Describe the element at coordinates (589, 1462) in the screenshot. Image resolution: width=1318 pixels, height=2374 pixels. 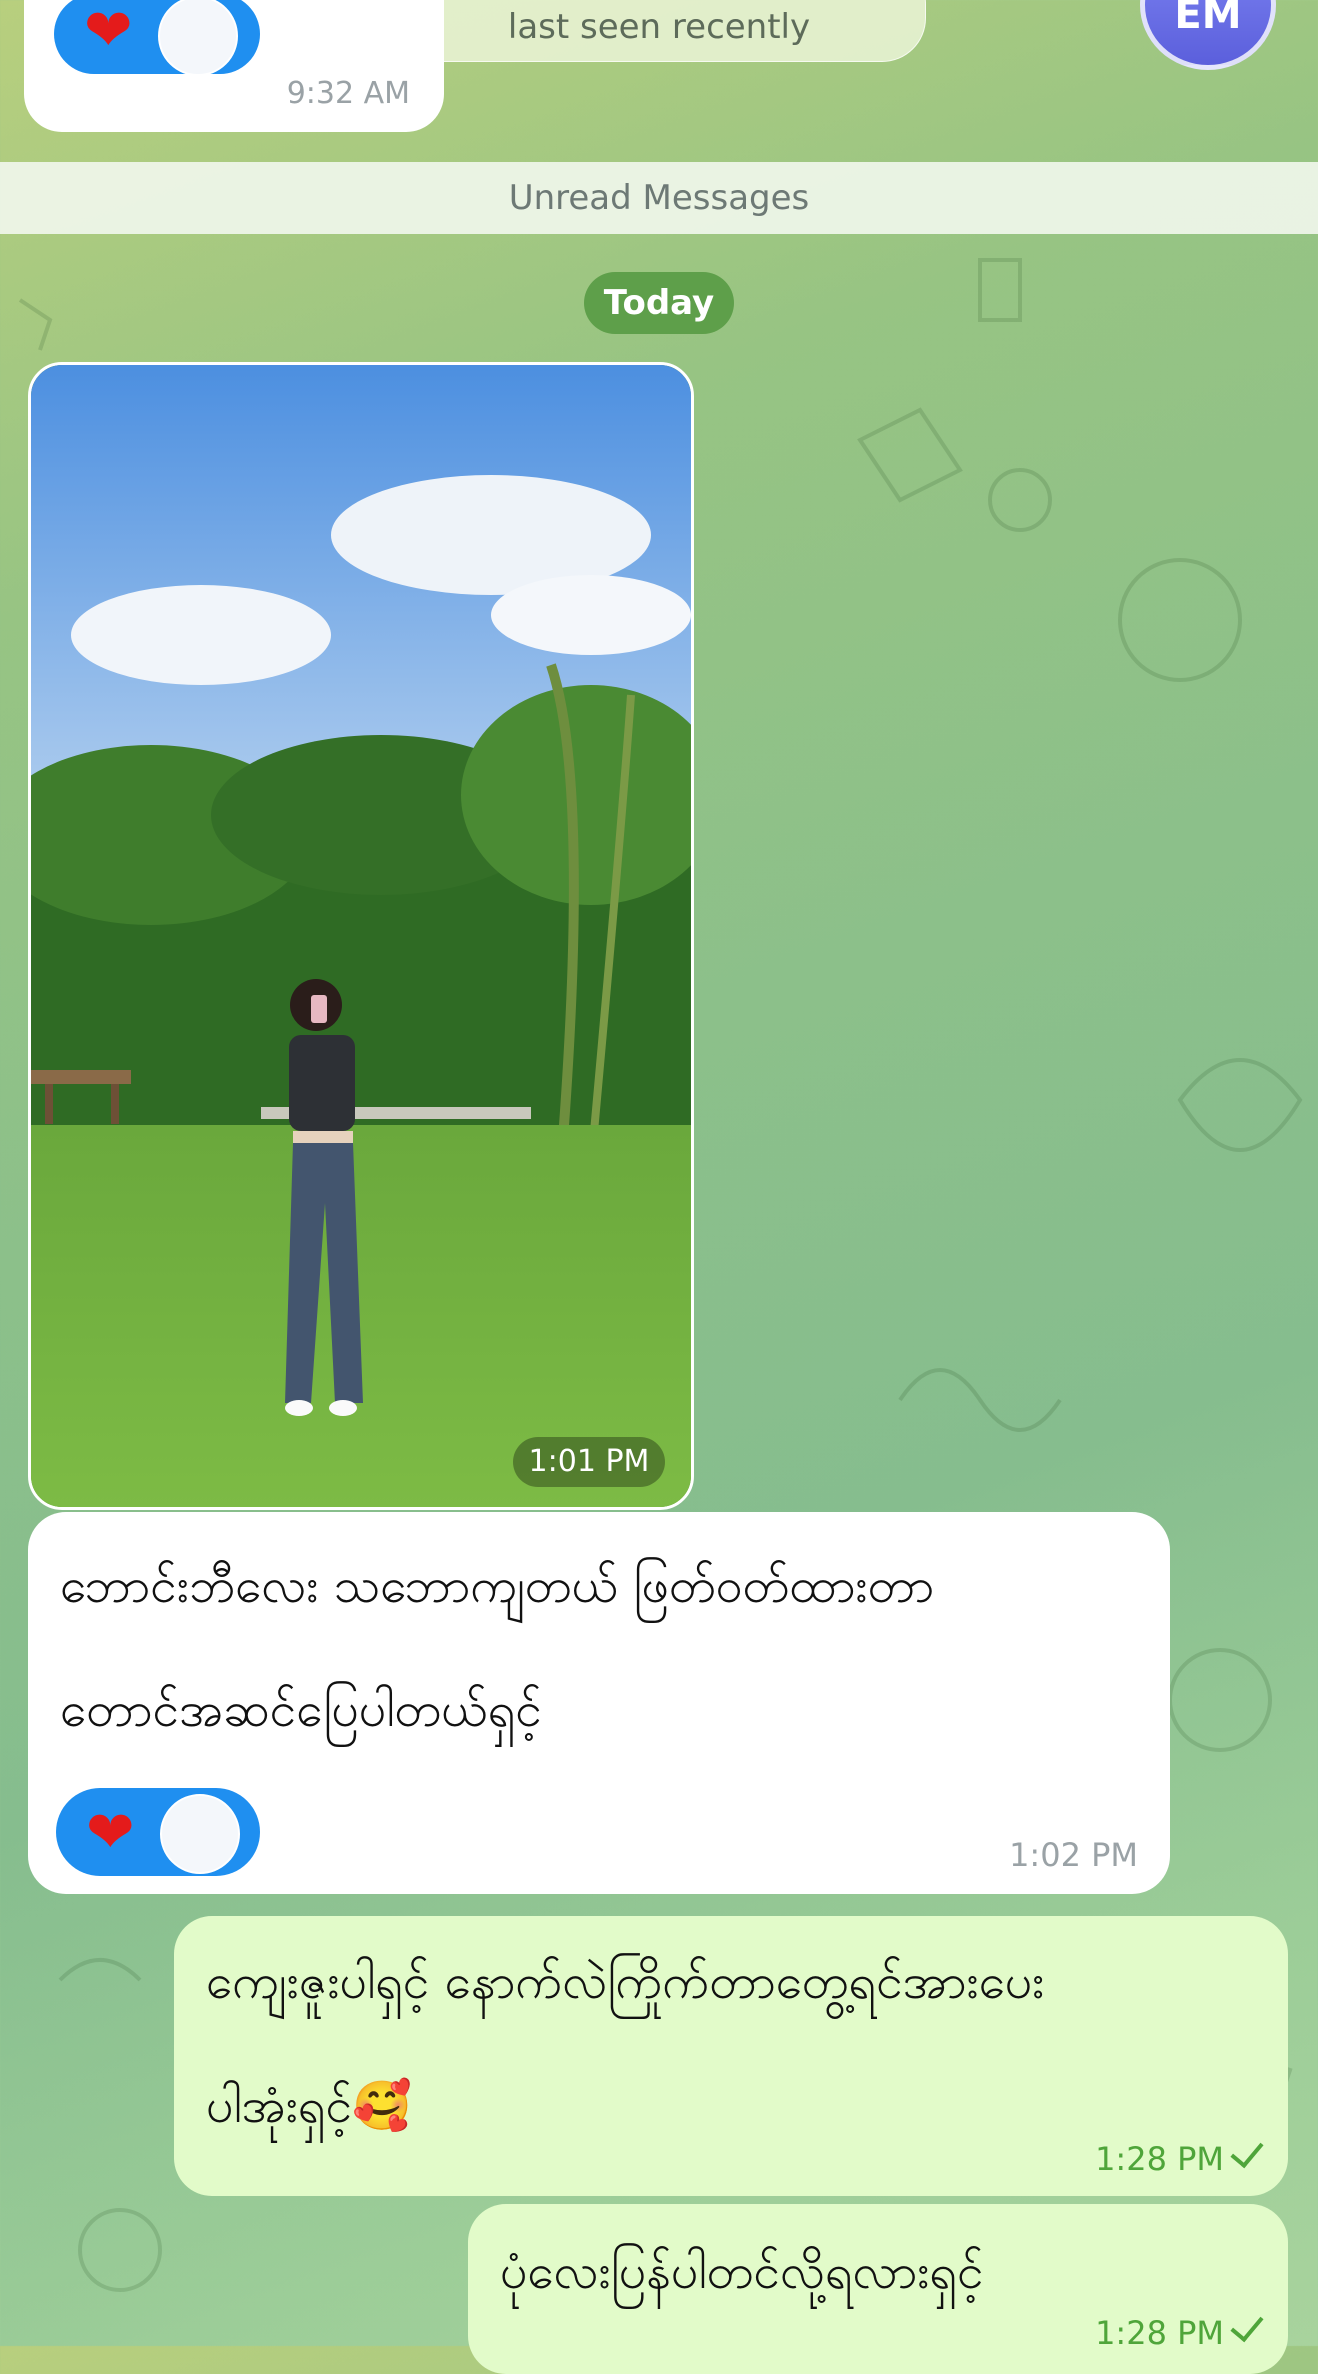
I see `photo-time: 1:01 PM` at that location.